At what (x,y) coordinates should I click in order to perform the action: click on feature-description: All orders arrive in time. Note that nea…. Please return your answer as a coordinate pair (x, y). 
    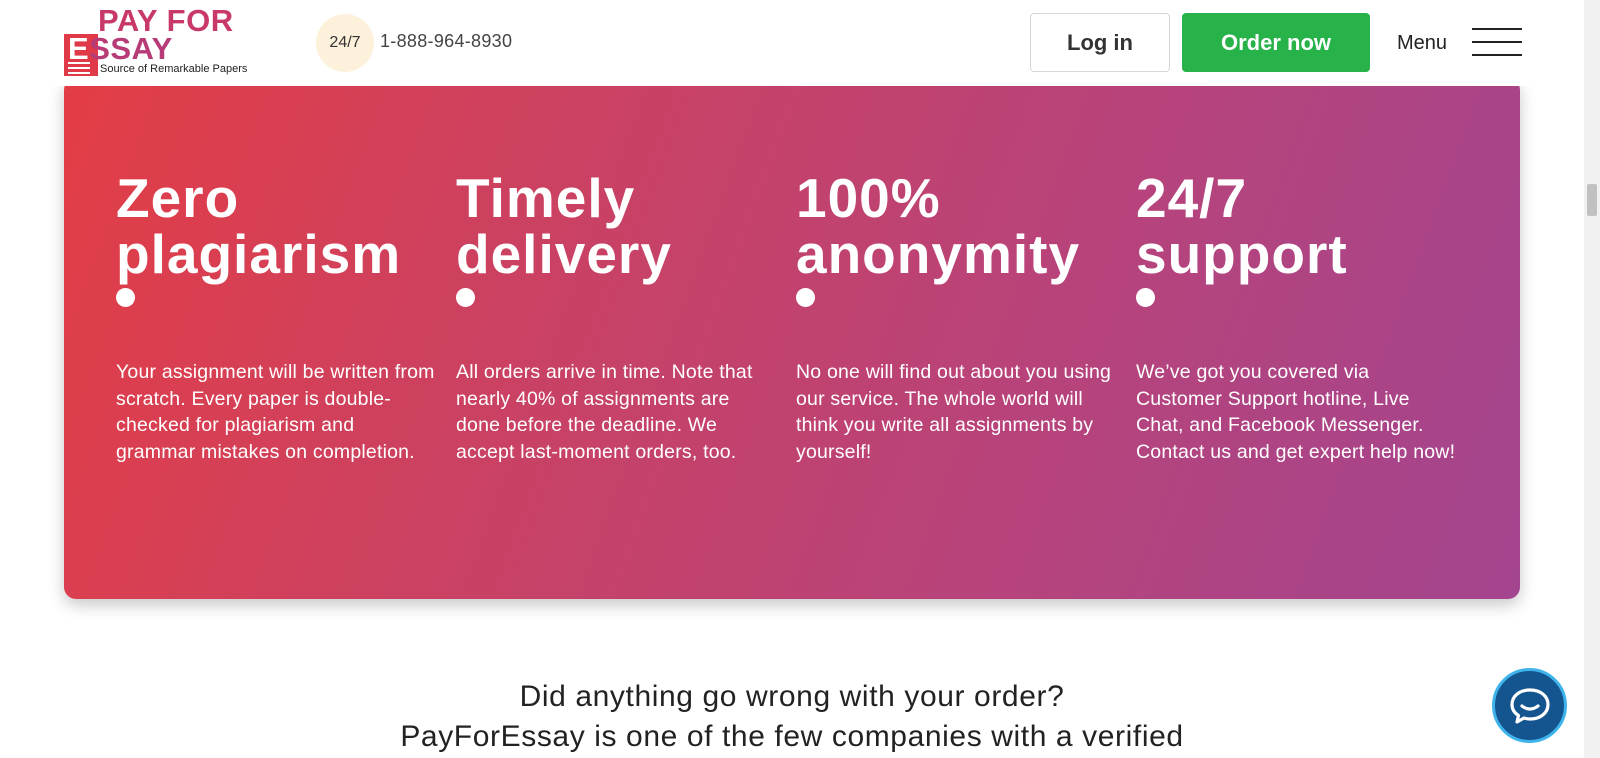
    Looking at the image, I should click on (604, 412).